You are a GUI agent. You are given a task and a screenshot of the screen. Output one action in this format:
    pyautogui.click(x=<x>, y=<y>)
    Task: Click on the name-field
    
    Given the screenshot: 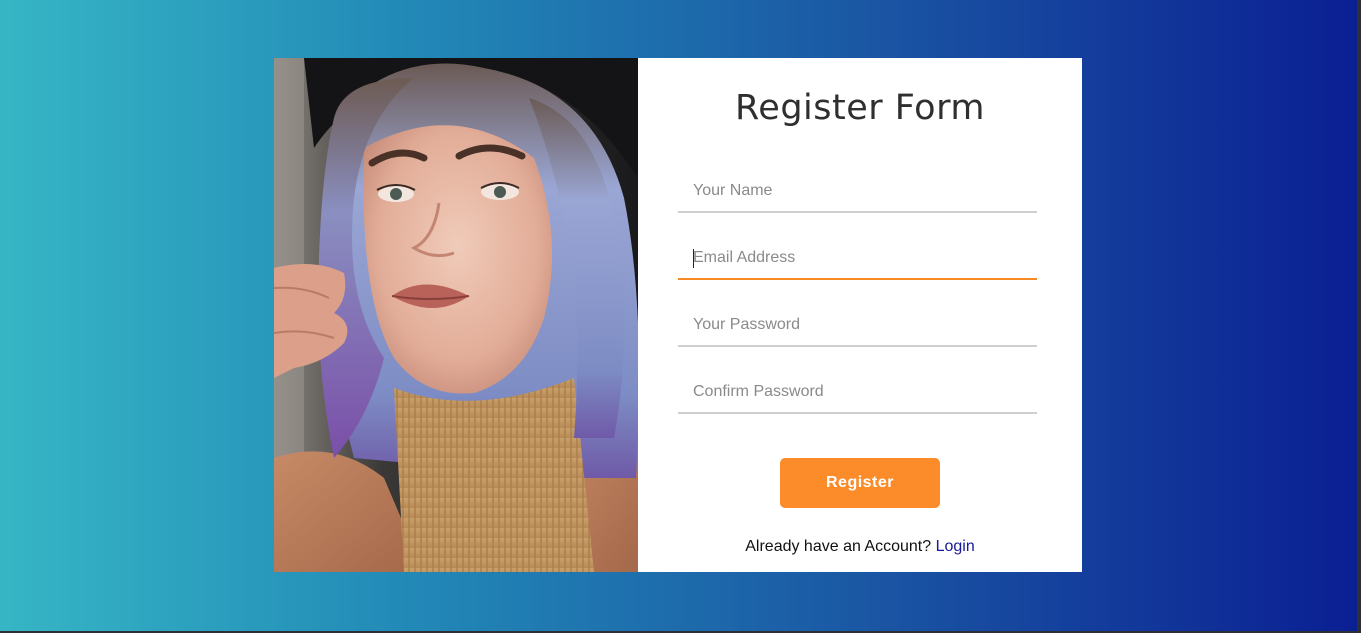 What is the action you would take?
    pyautogui.click(x=857, y=192)
    